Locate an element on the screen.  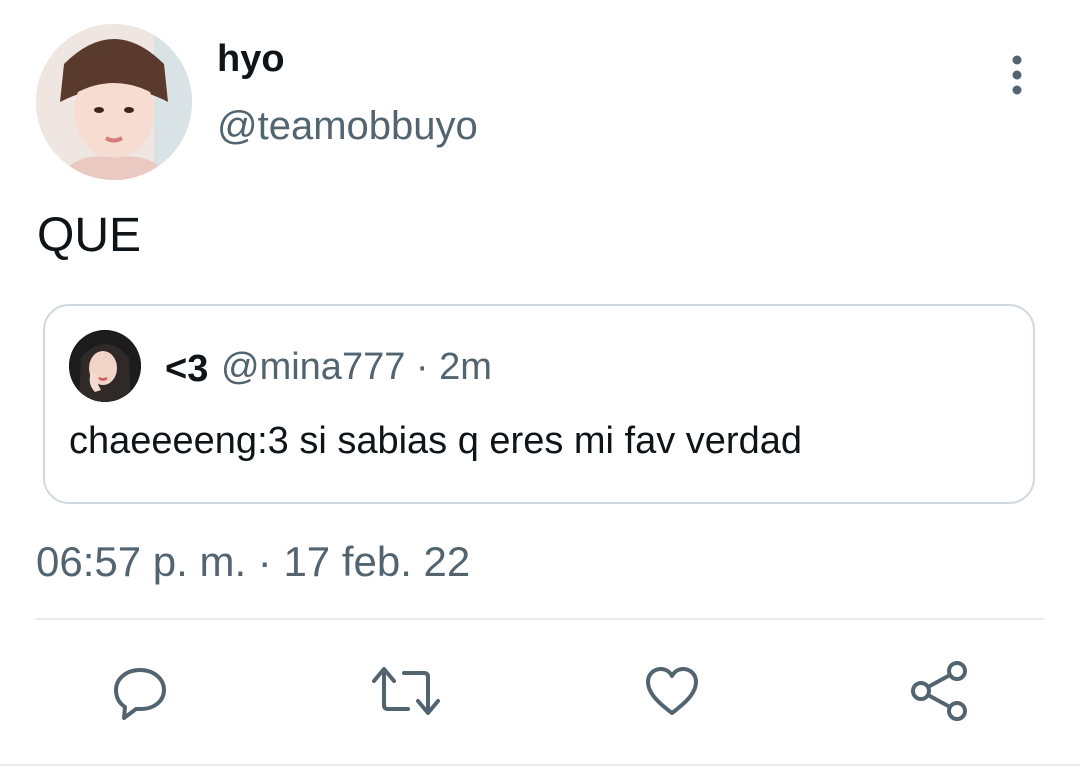
tweet-text: QUE is located at coordinates (89, 235).